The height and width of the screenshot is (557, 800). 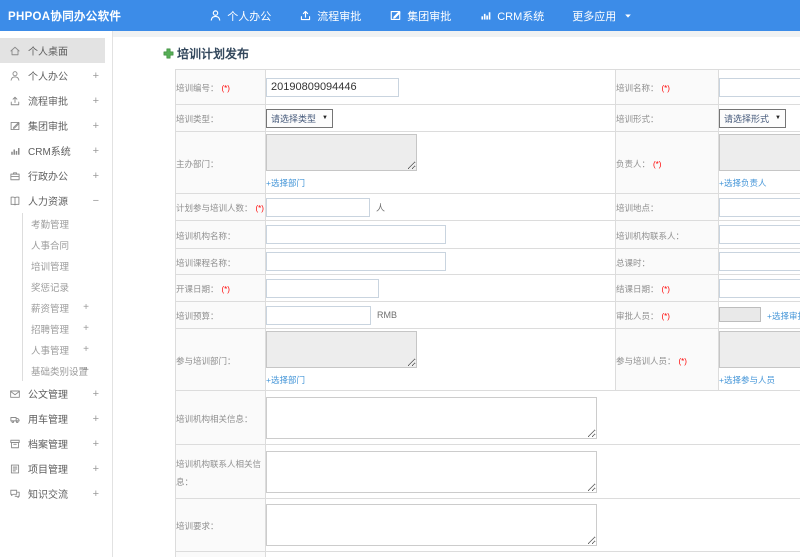 I want to click on sidebar-item-archive: 档案管理 +, so click(x=56, y=443).